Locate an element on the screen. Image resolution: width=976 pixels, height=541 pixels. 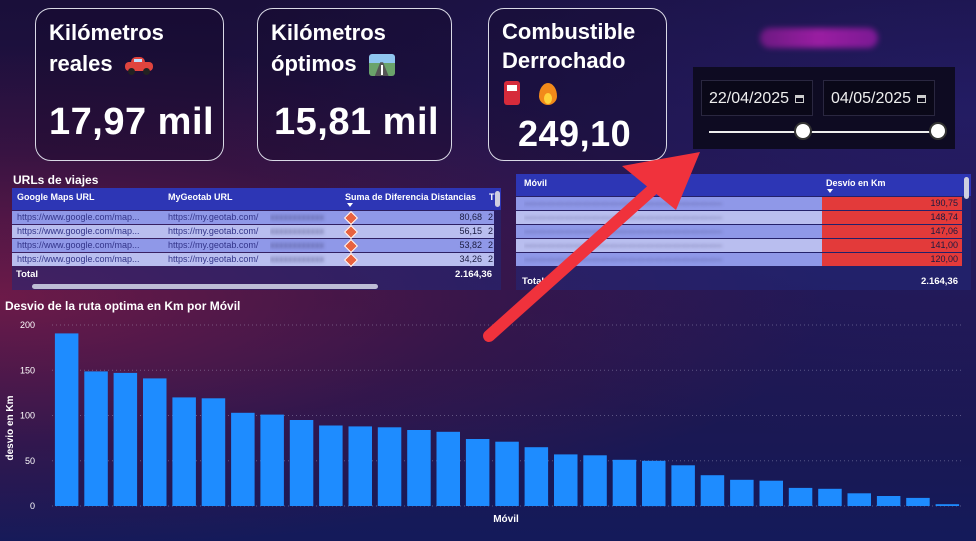
table-row: —————————————————————— 120,00 is located at coordinates (739, 259).